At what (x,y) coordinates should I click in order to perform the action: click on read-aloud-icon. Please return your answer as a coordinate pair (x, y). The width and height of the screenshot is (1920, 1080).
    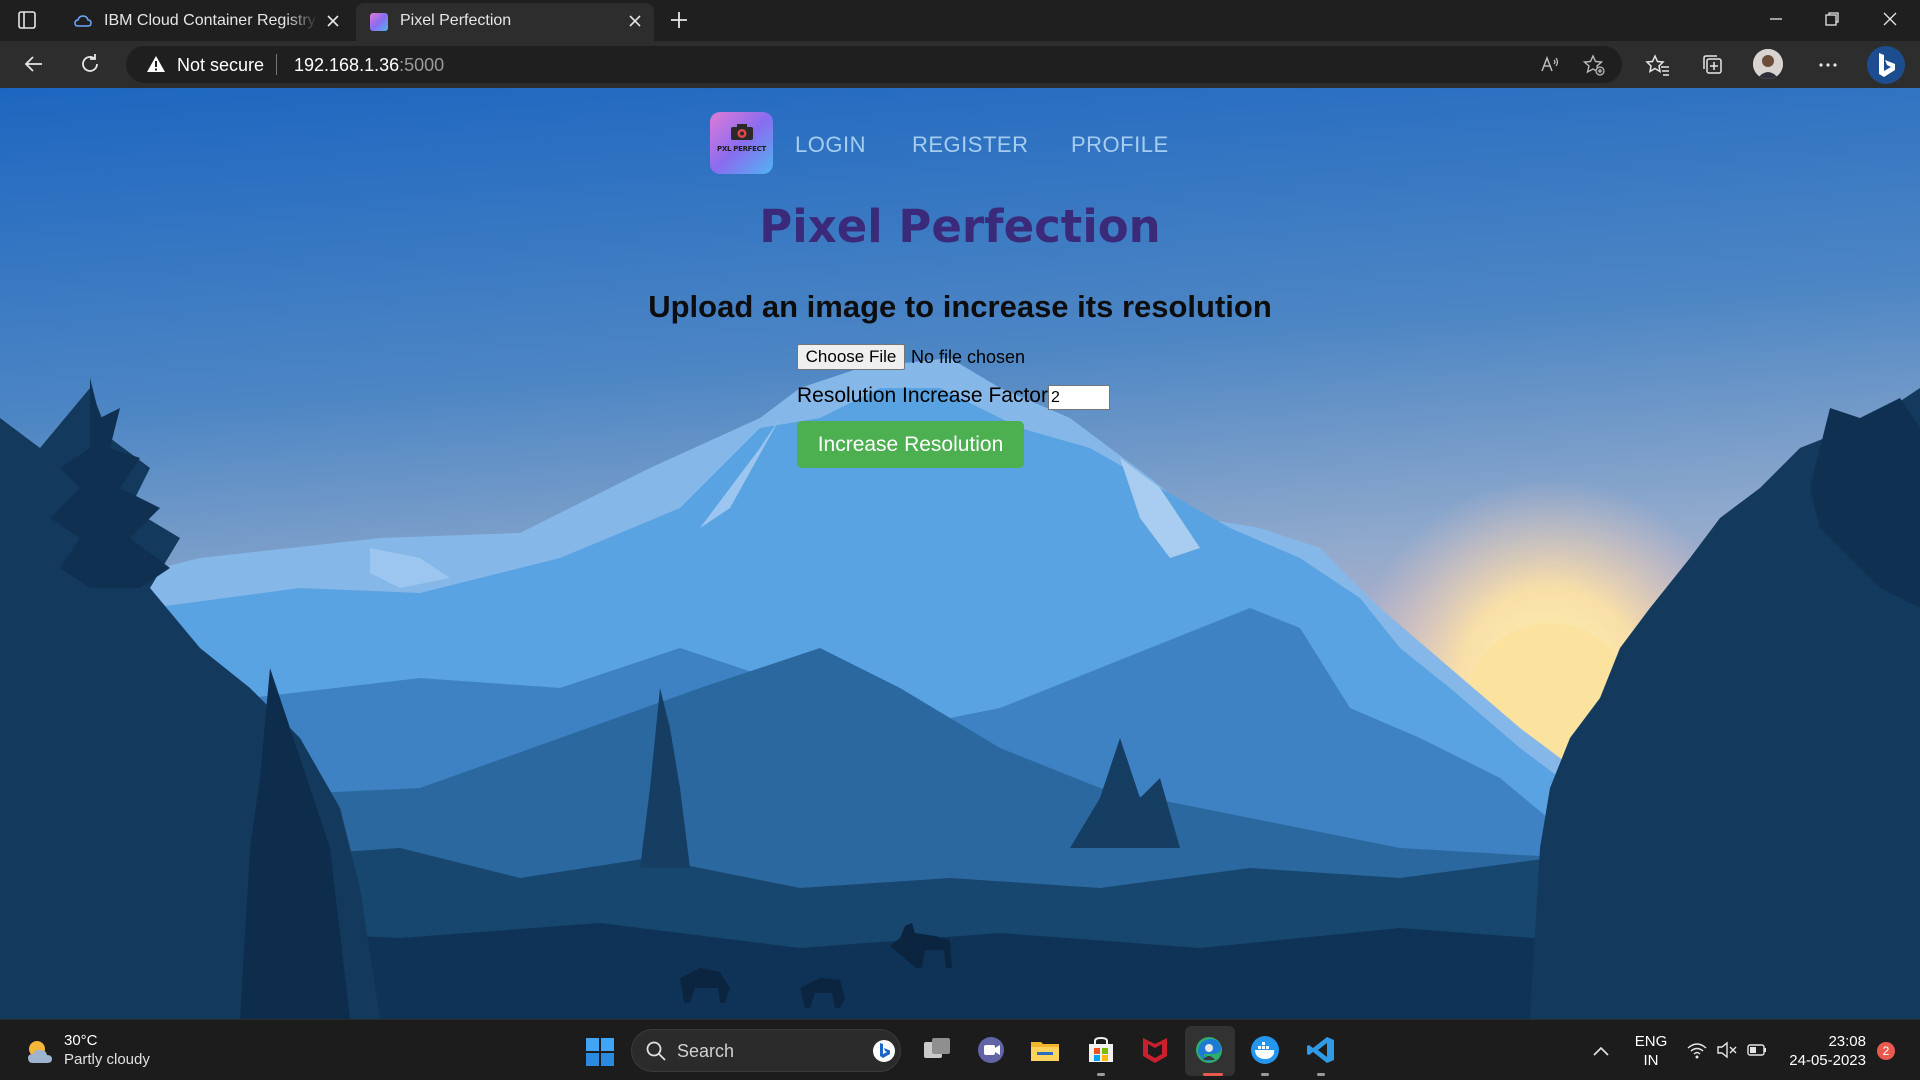
    Looking at the image, I should click on (1550, 65).